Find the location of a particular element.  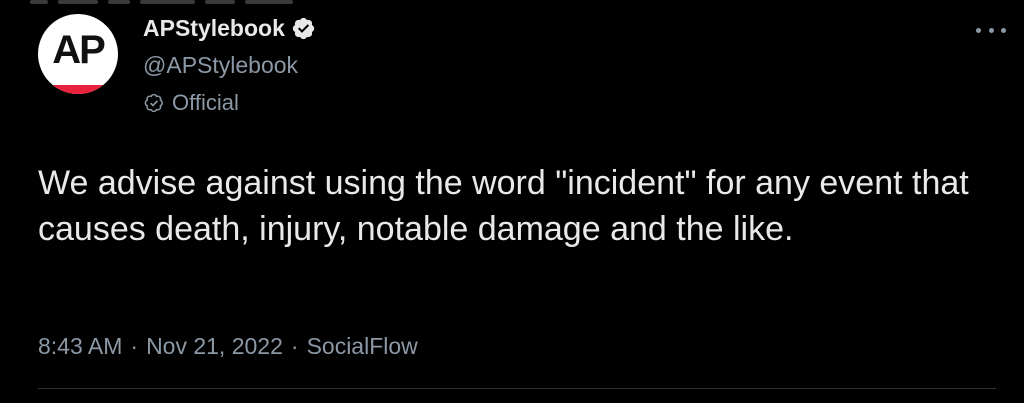

author-handle: @APStylebook is located at coordinates (220, 65).